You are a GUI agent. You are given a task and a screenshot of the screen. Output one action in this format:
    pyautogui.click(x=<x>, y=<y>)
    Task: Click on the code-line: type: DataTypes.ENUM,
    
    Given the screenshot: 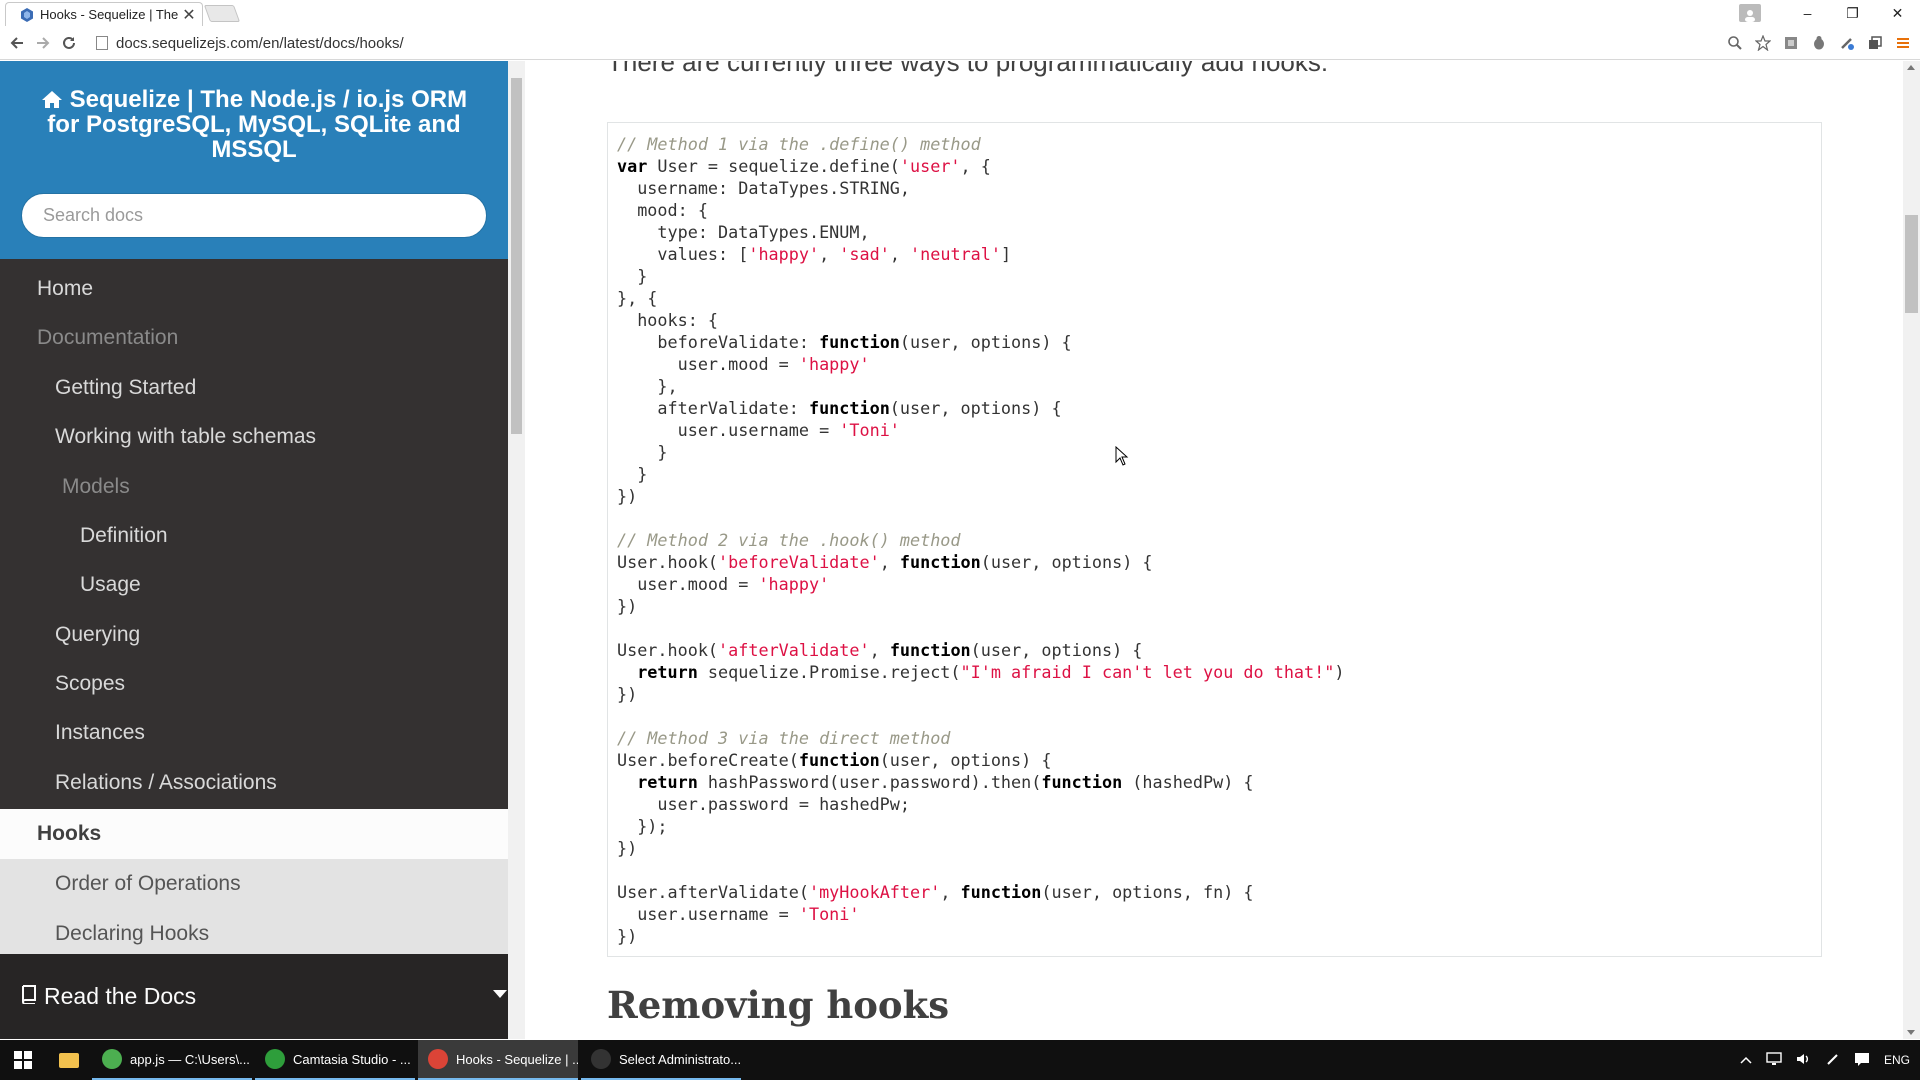 What is the action you would take?
    pyautogui.click(x=743, y=232)
    